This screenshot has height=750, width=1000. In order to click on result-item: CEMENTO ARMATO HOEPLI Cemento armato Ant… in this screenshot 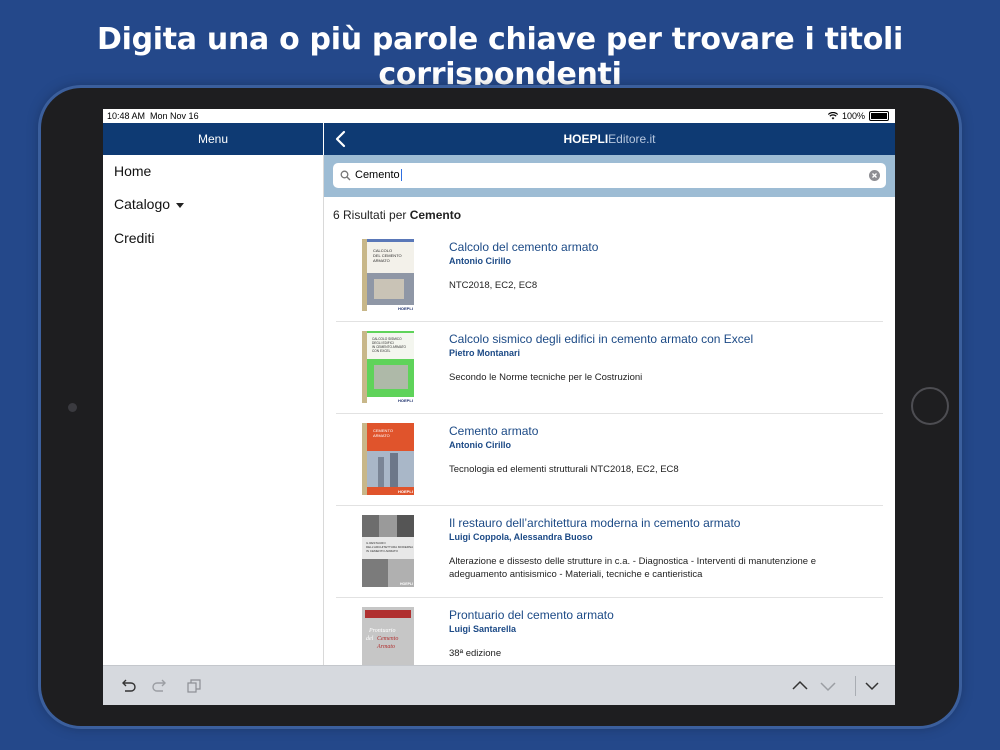, I will do `click(609, 459)`.